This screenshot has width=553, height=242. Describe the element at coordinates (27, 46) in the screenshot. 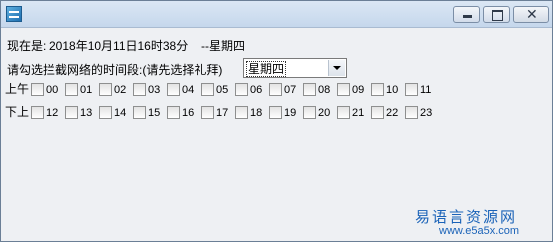

I see `now-label: 现在是:` at that location.